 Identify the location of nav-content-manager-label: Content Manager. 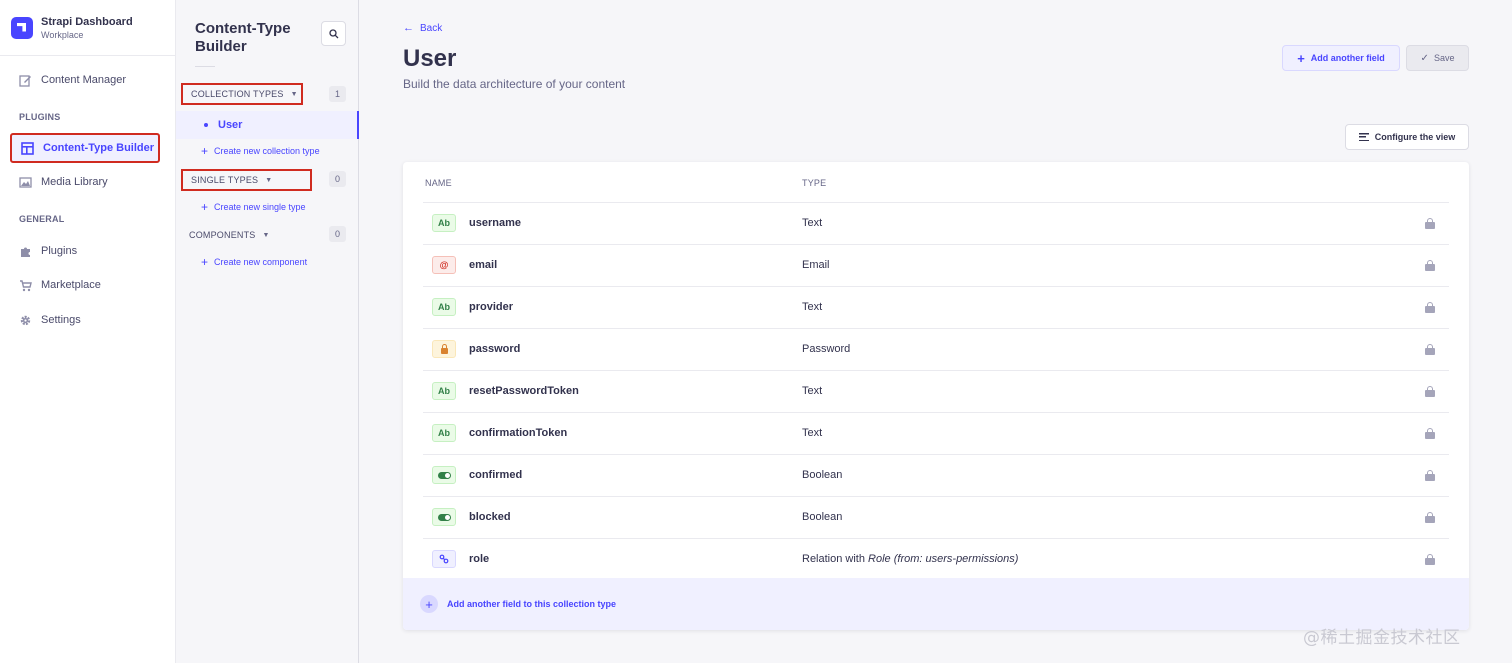
(83, 80).